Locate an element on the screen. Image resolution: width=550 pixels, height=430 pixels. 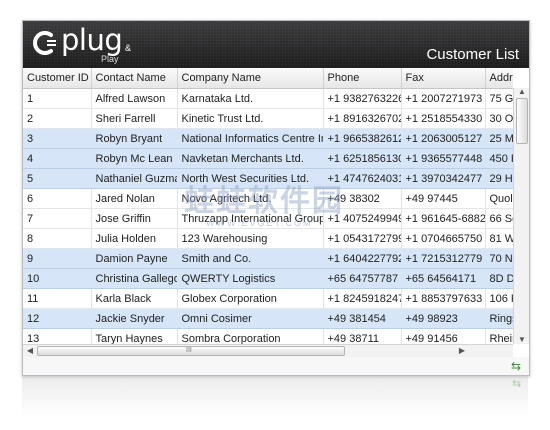
cell-customer-id: 2 is located at coordinates (57, 118).